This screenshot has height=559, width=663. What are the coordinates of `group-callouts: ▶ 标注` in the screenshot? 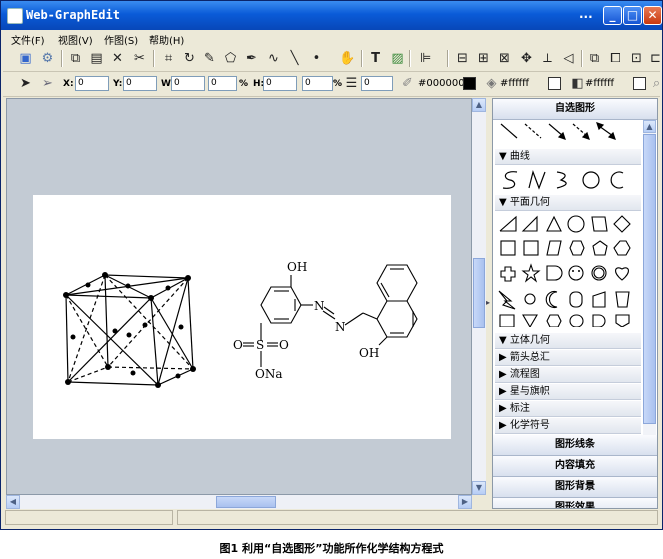 It's located at (568, 409).